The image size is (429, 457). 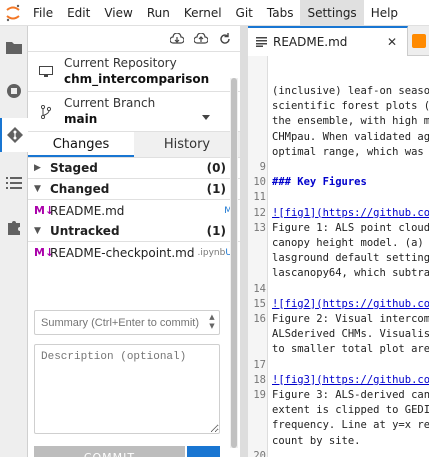 What do you see at coordinates (338, 334) in the screenshot?
I see `code-line: ALSderived CHMs. Visualise` at bounding box center [338, 334].